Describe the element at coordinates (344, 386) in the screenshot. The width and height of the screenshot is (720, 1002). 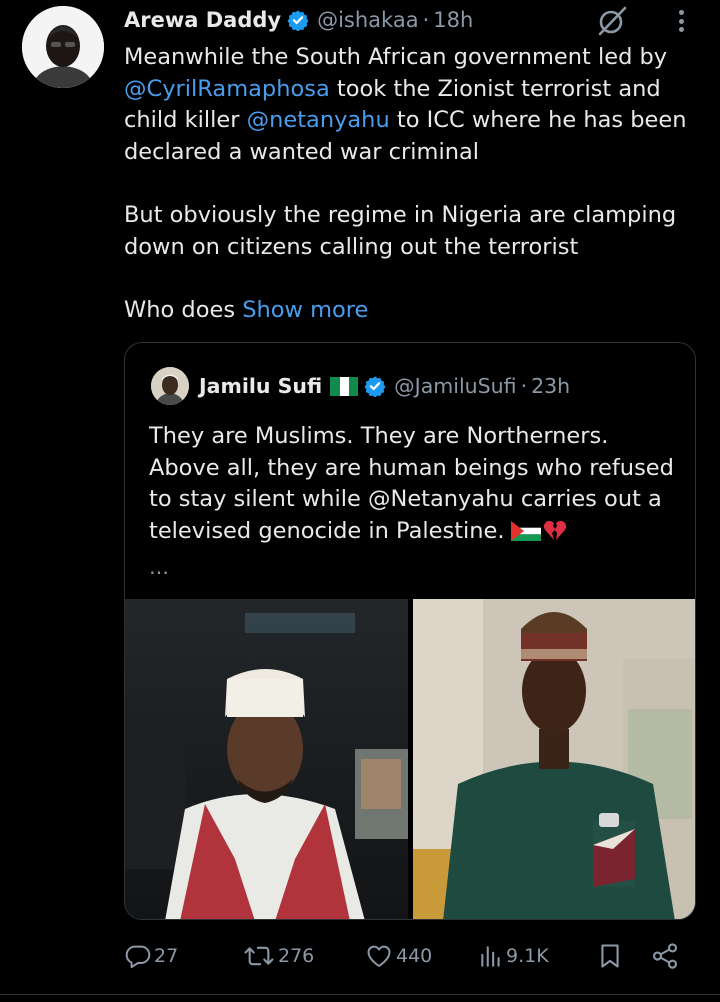
I see `nigeria-flag-icon` at that location.